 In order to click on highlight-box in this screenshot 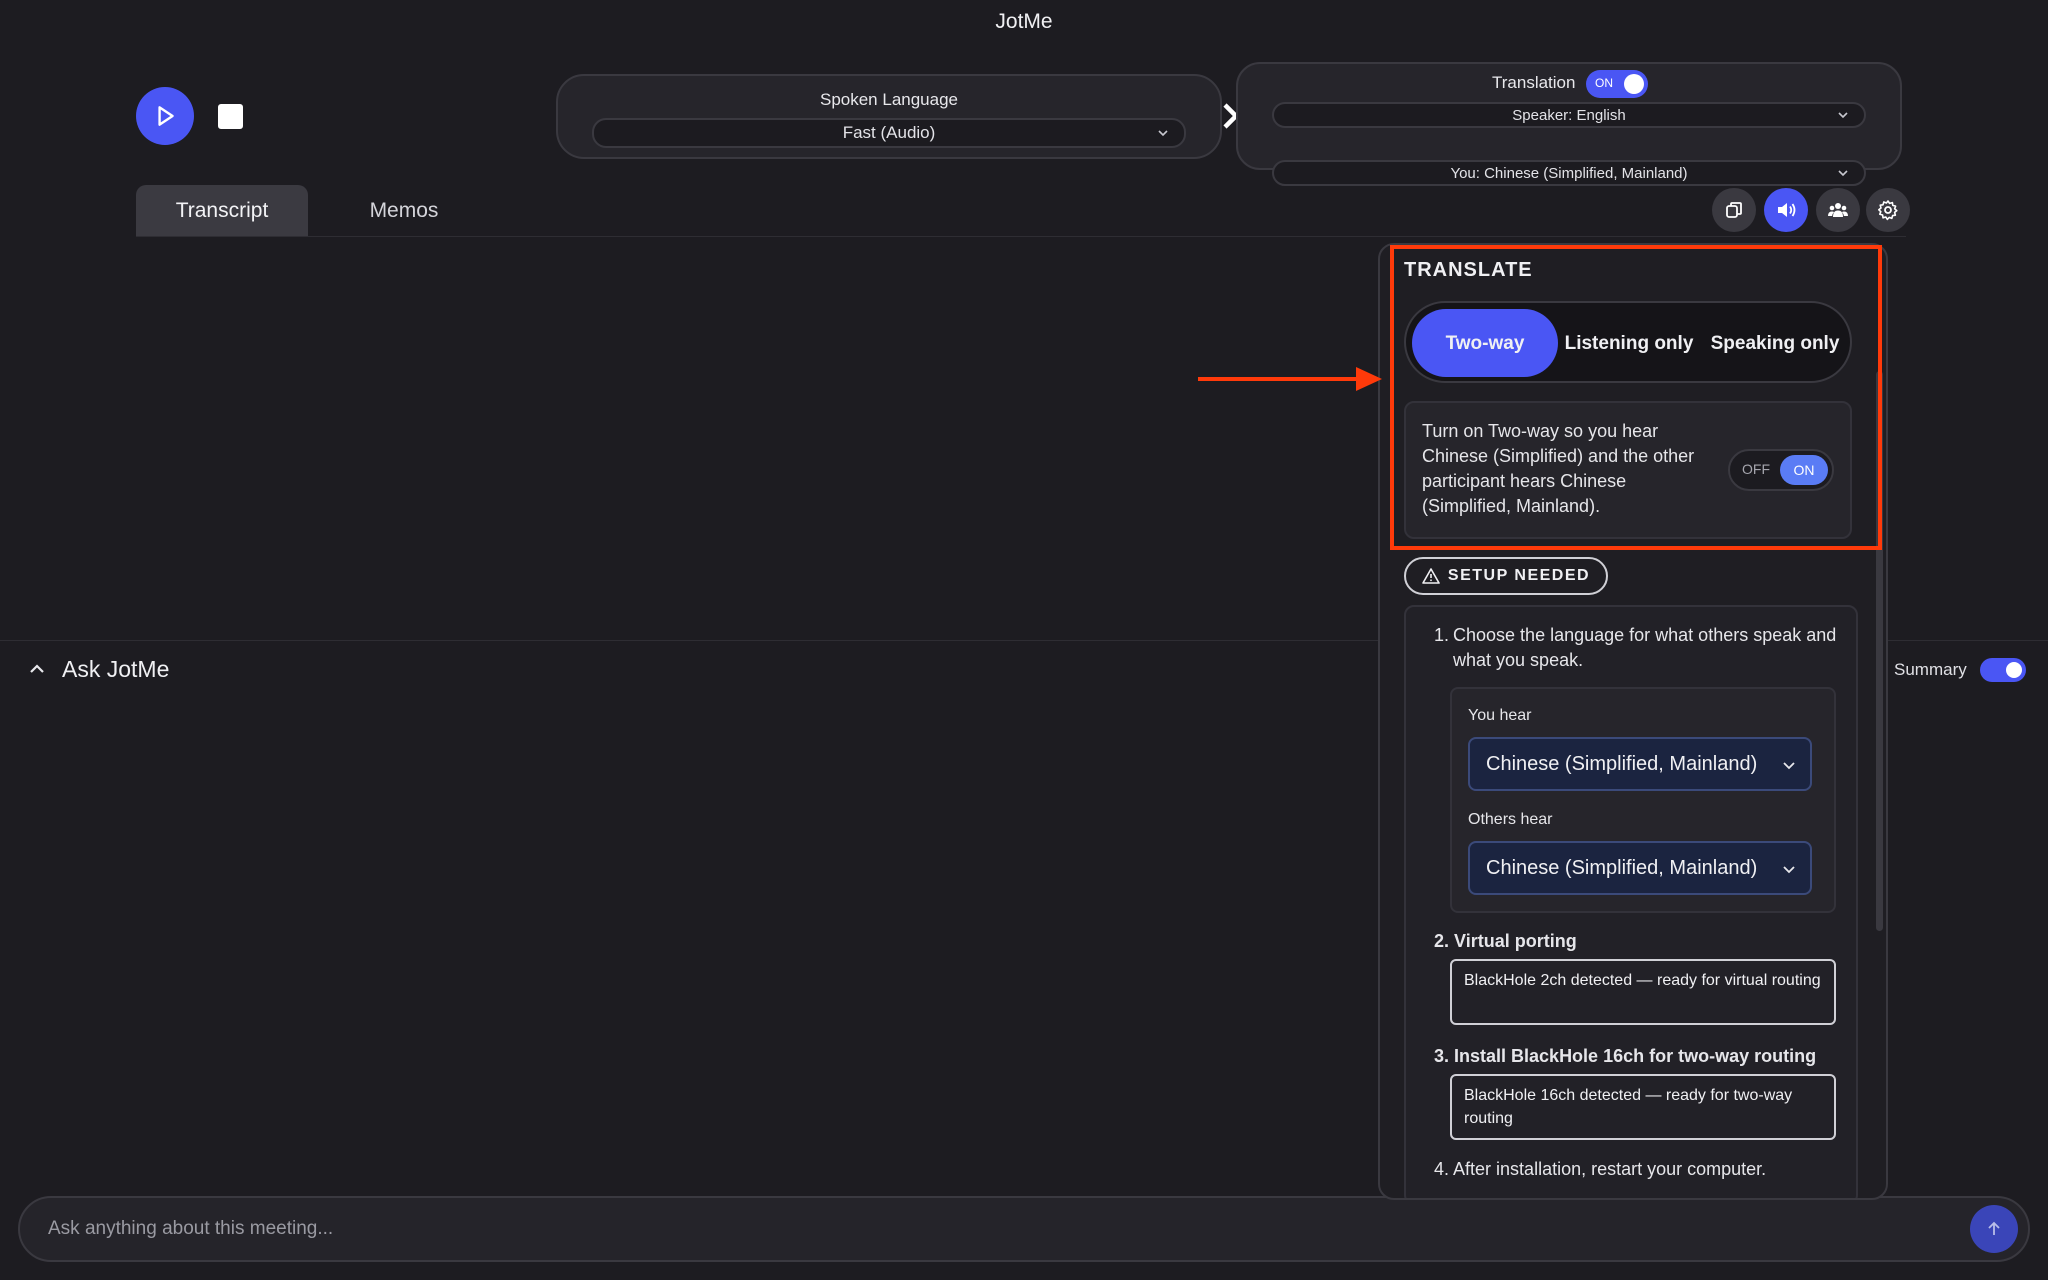, I will do `click(1636, 397)`.